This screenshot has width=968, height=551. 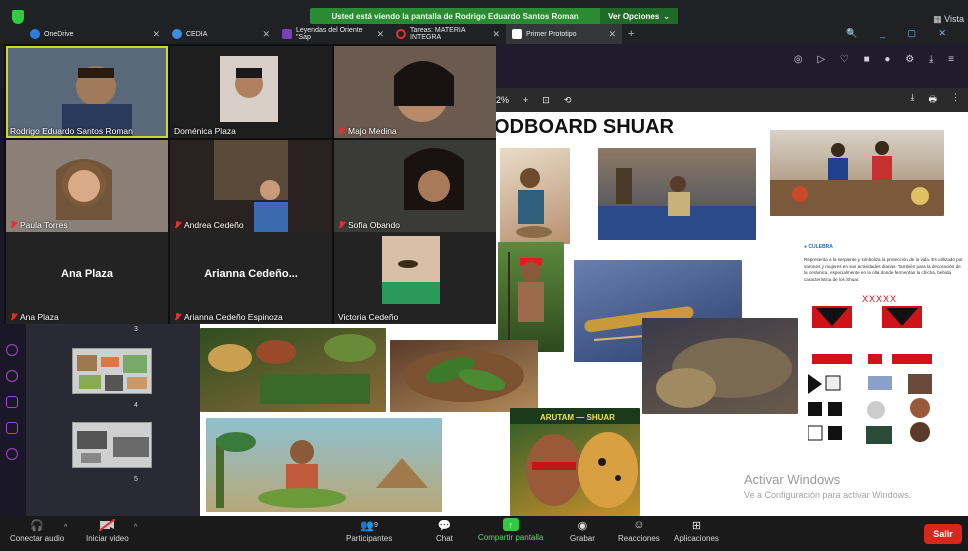 I want to click on participant-tile: Doménica Plaza, so click(x=251, y=92).